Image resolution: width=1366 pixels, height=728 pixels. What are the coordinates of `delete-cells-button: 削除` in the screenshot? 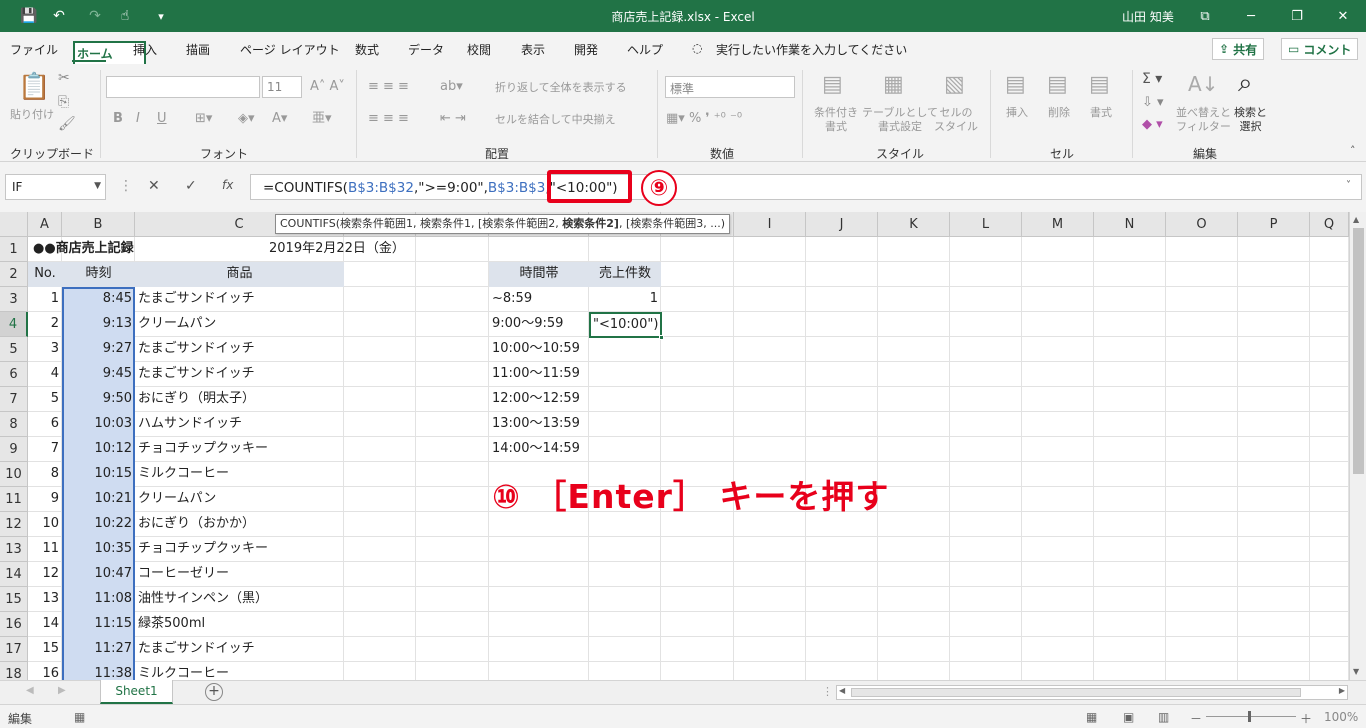 It's located at (1059, 113).